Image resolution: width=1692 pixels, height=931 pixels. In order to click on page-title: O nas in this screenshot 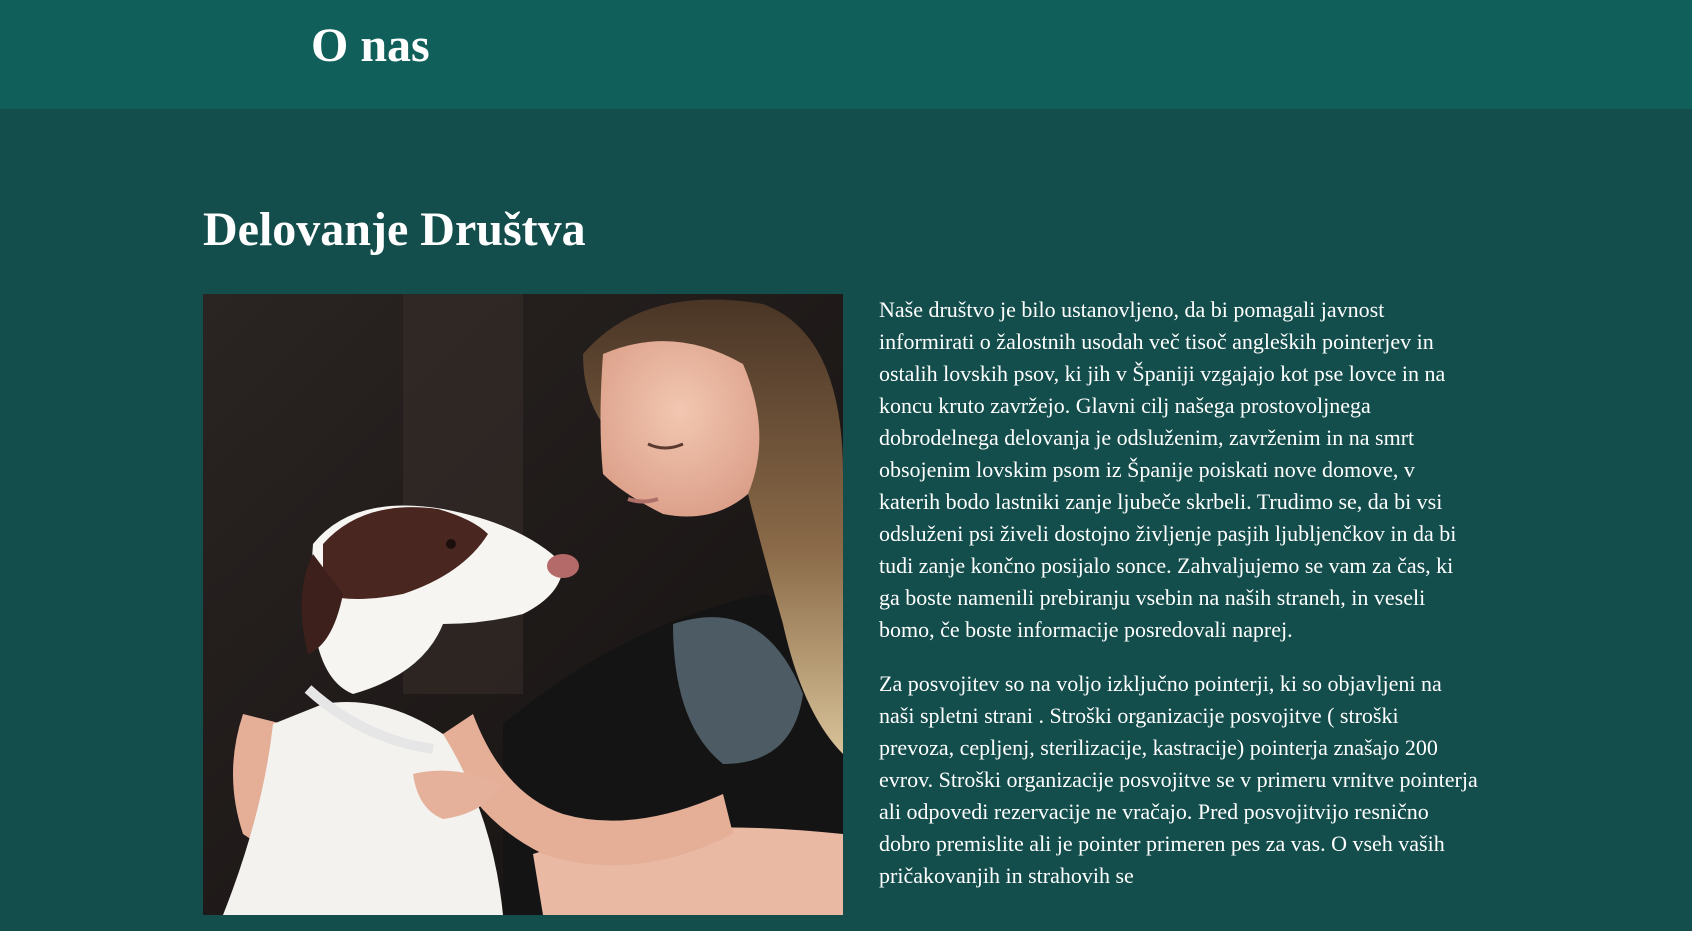, I will do `click(370, 45)`.